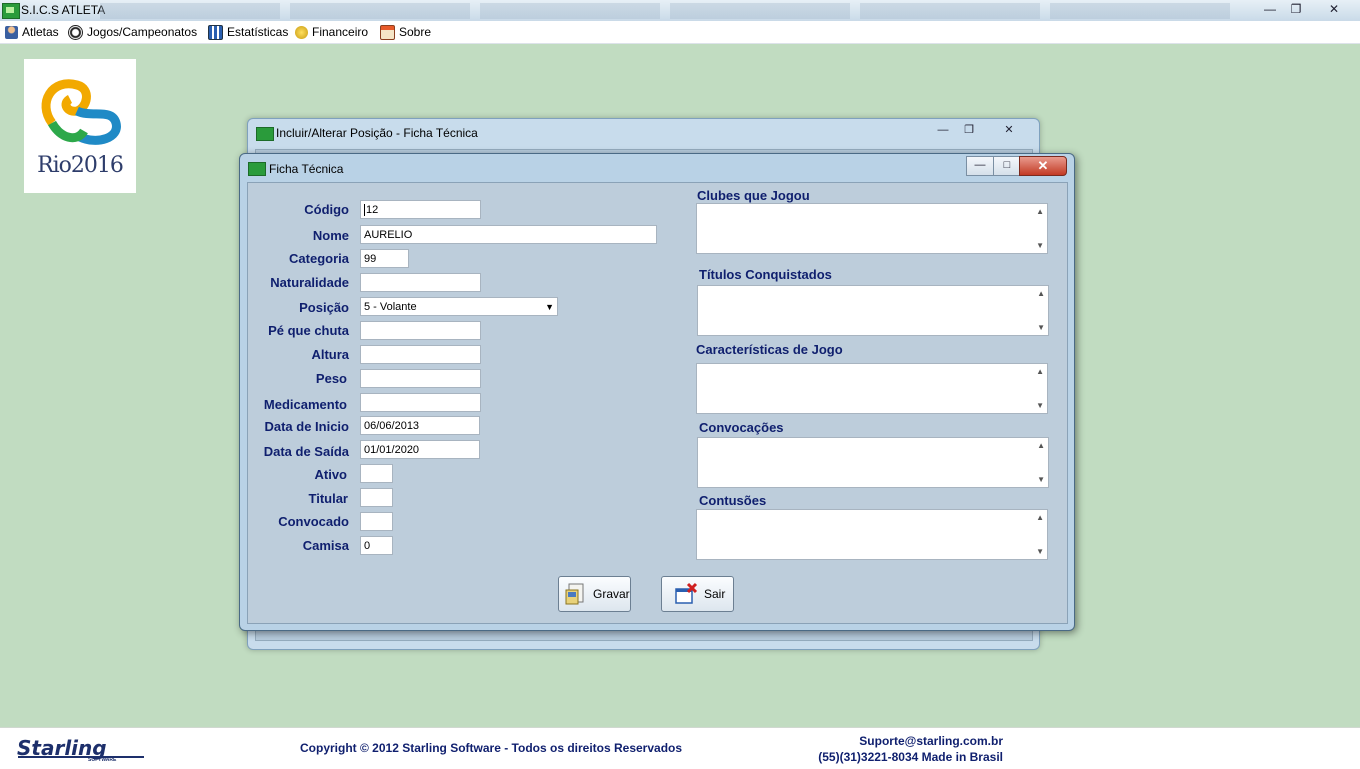 This screenshot has height=769, width=1360. What do you see at coordinates (910, 741) in the screenshot?
I see `support-email: Suporte@starling.com.br` at bounding box center [910, 741].